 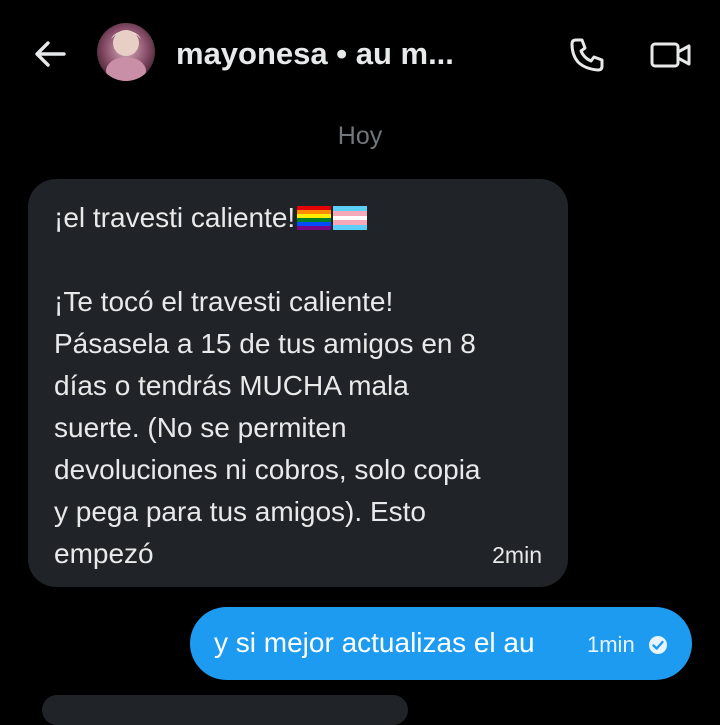 I want to click on call-button, so click(x=587, y=55).